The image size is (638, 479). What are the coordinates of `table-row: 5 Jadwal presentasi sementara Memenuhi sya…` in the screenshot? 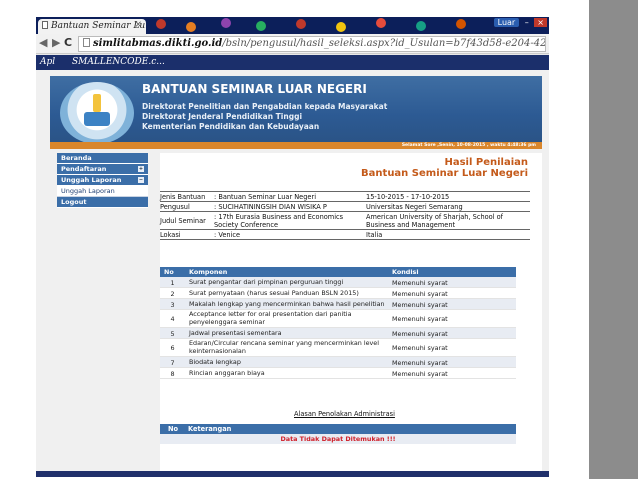 It's located at (338, 333).